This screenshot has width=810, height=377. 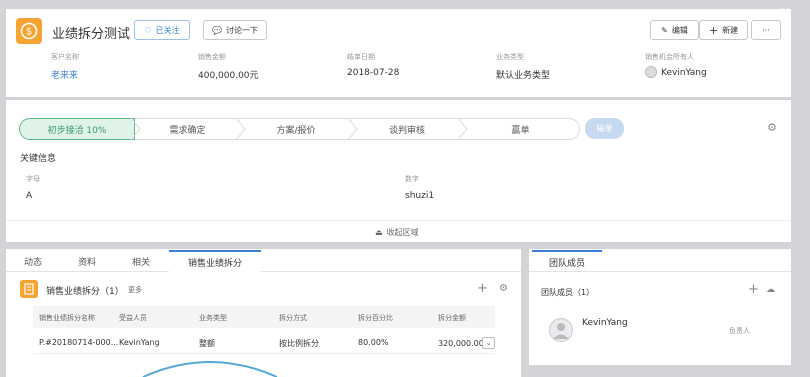 I want to click on pencil-icon: ✎, so click(x=664, y=30).